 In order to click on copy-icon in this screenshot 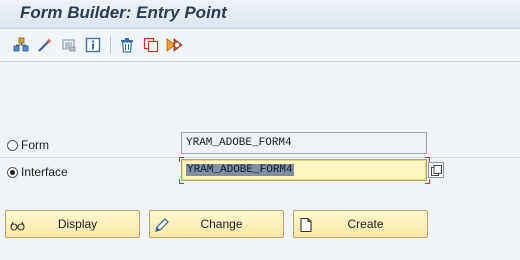, I will do `click(151, 45)`.